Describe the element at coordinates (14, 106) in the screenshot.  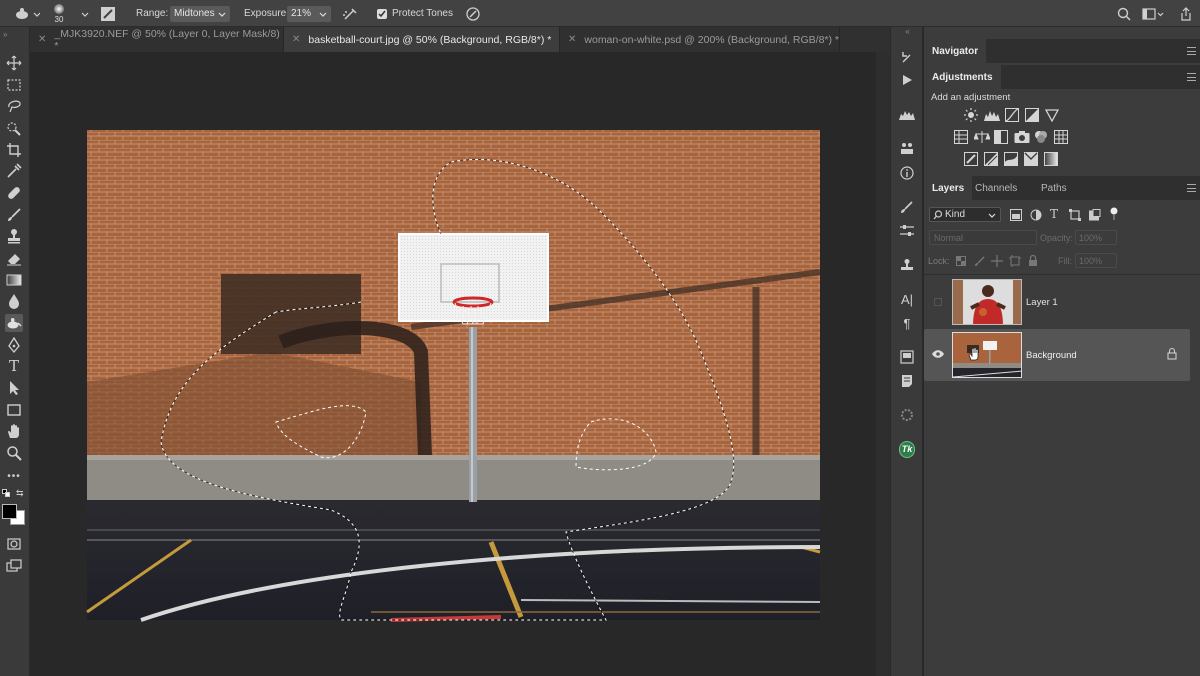
I see `lasso-tool-icon` at that location.